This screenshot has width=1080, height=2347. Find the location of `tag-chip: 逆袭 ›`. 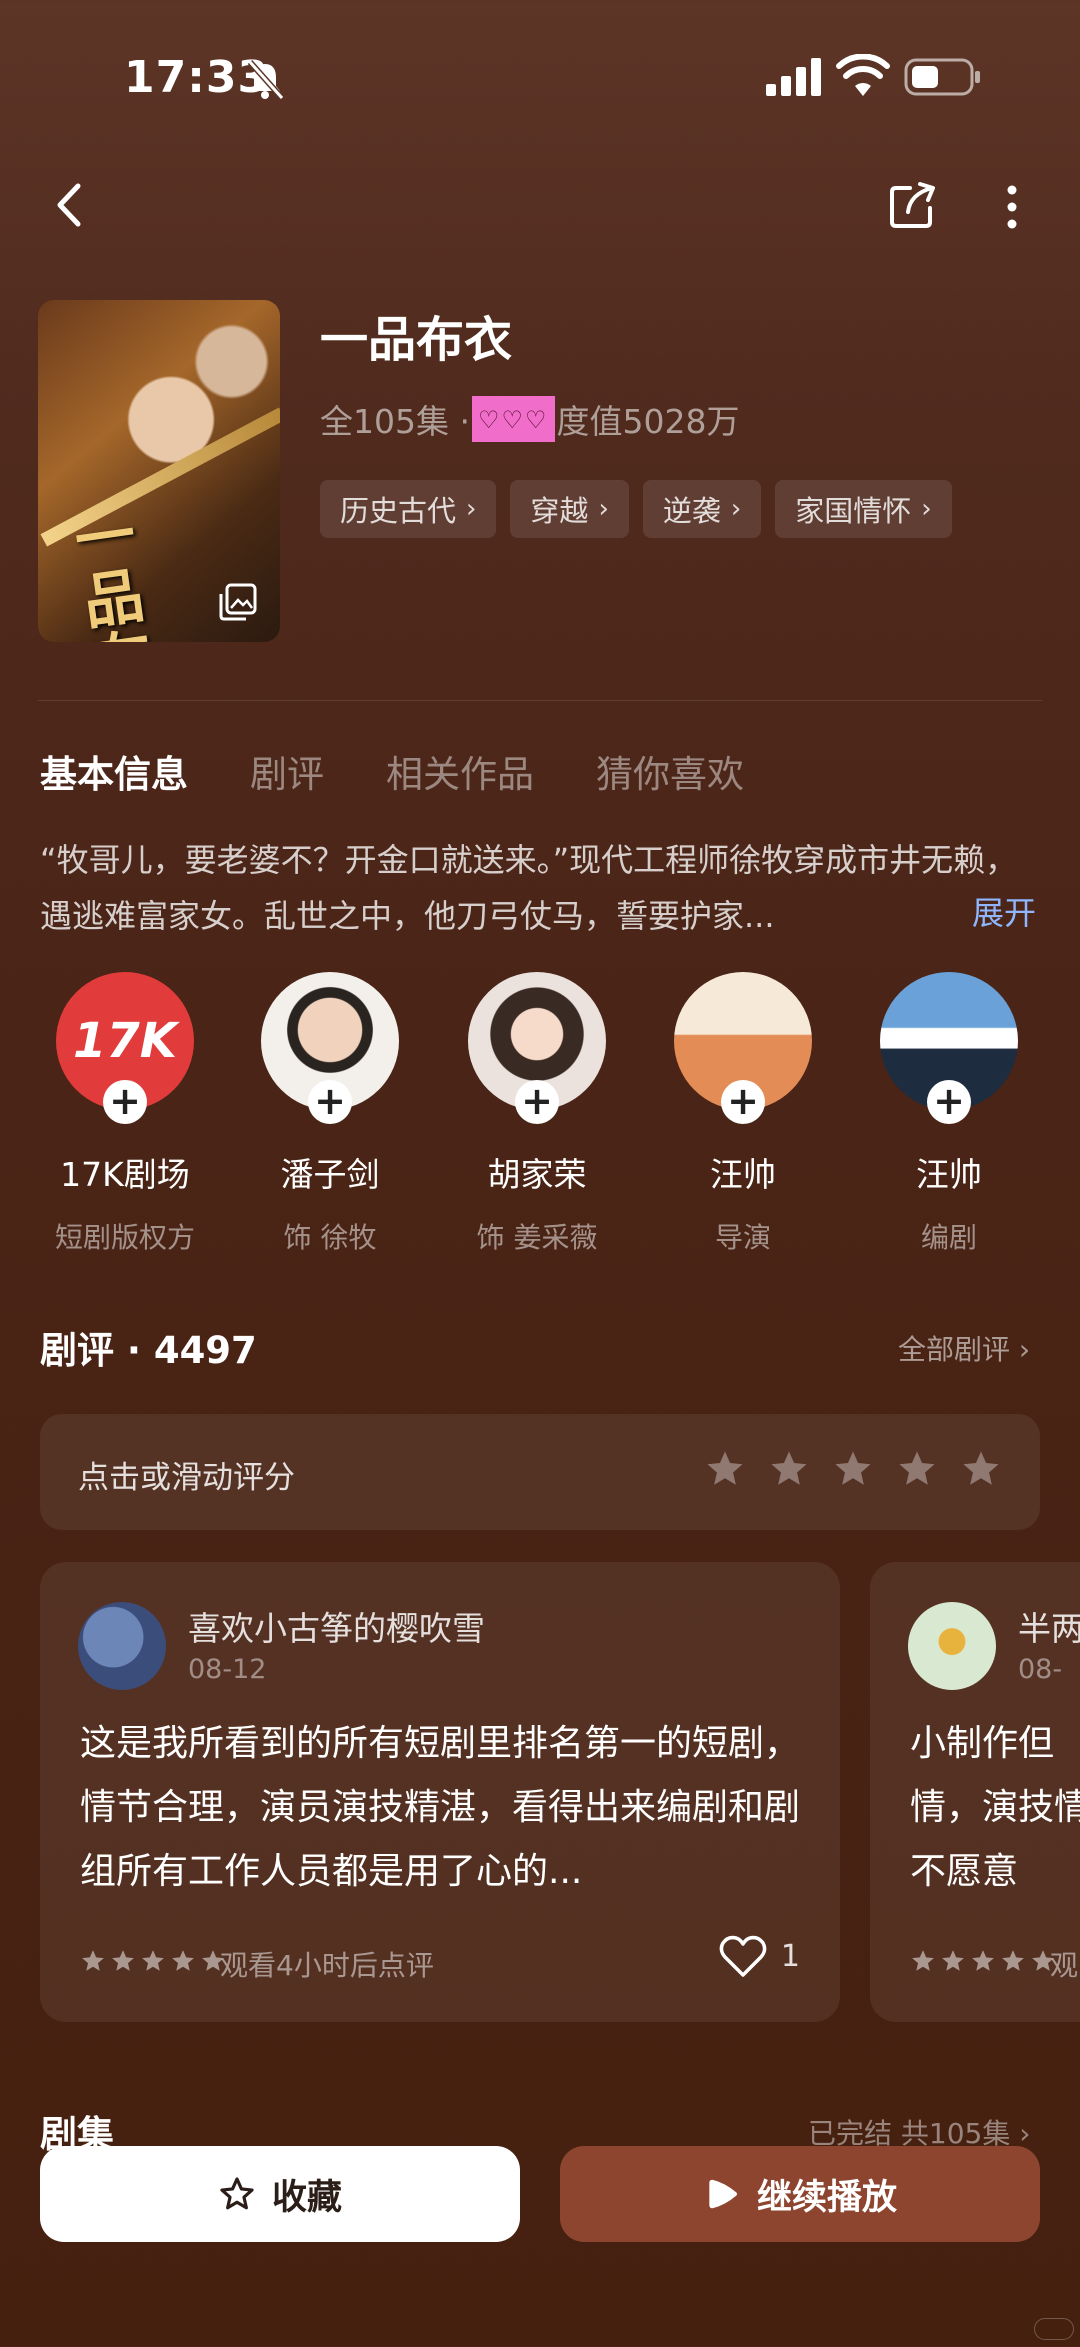

tag-chip: 逆袭 › is located at coordinates (702, 509).